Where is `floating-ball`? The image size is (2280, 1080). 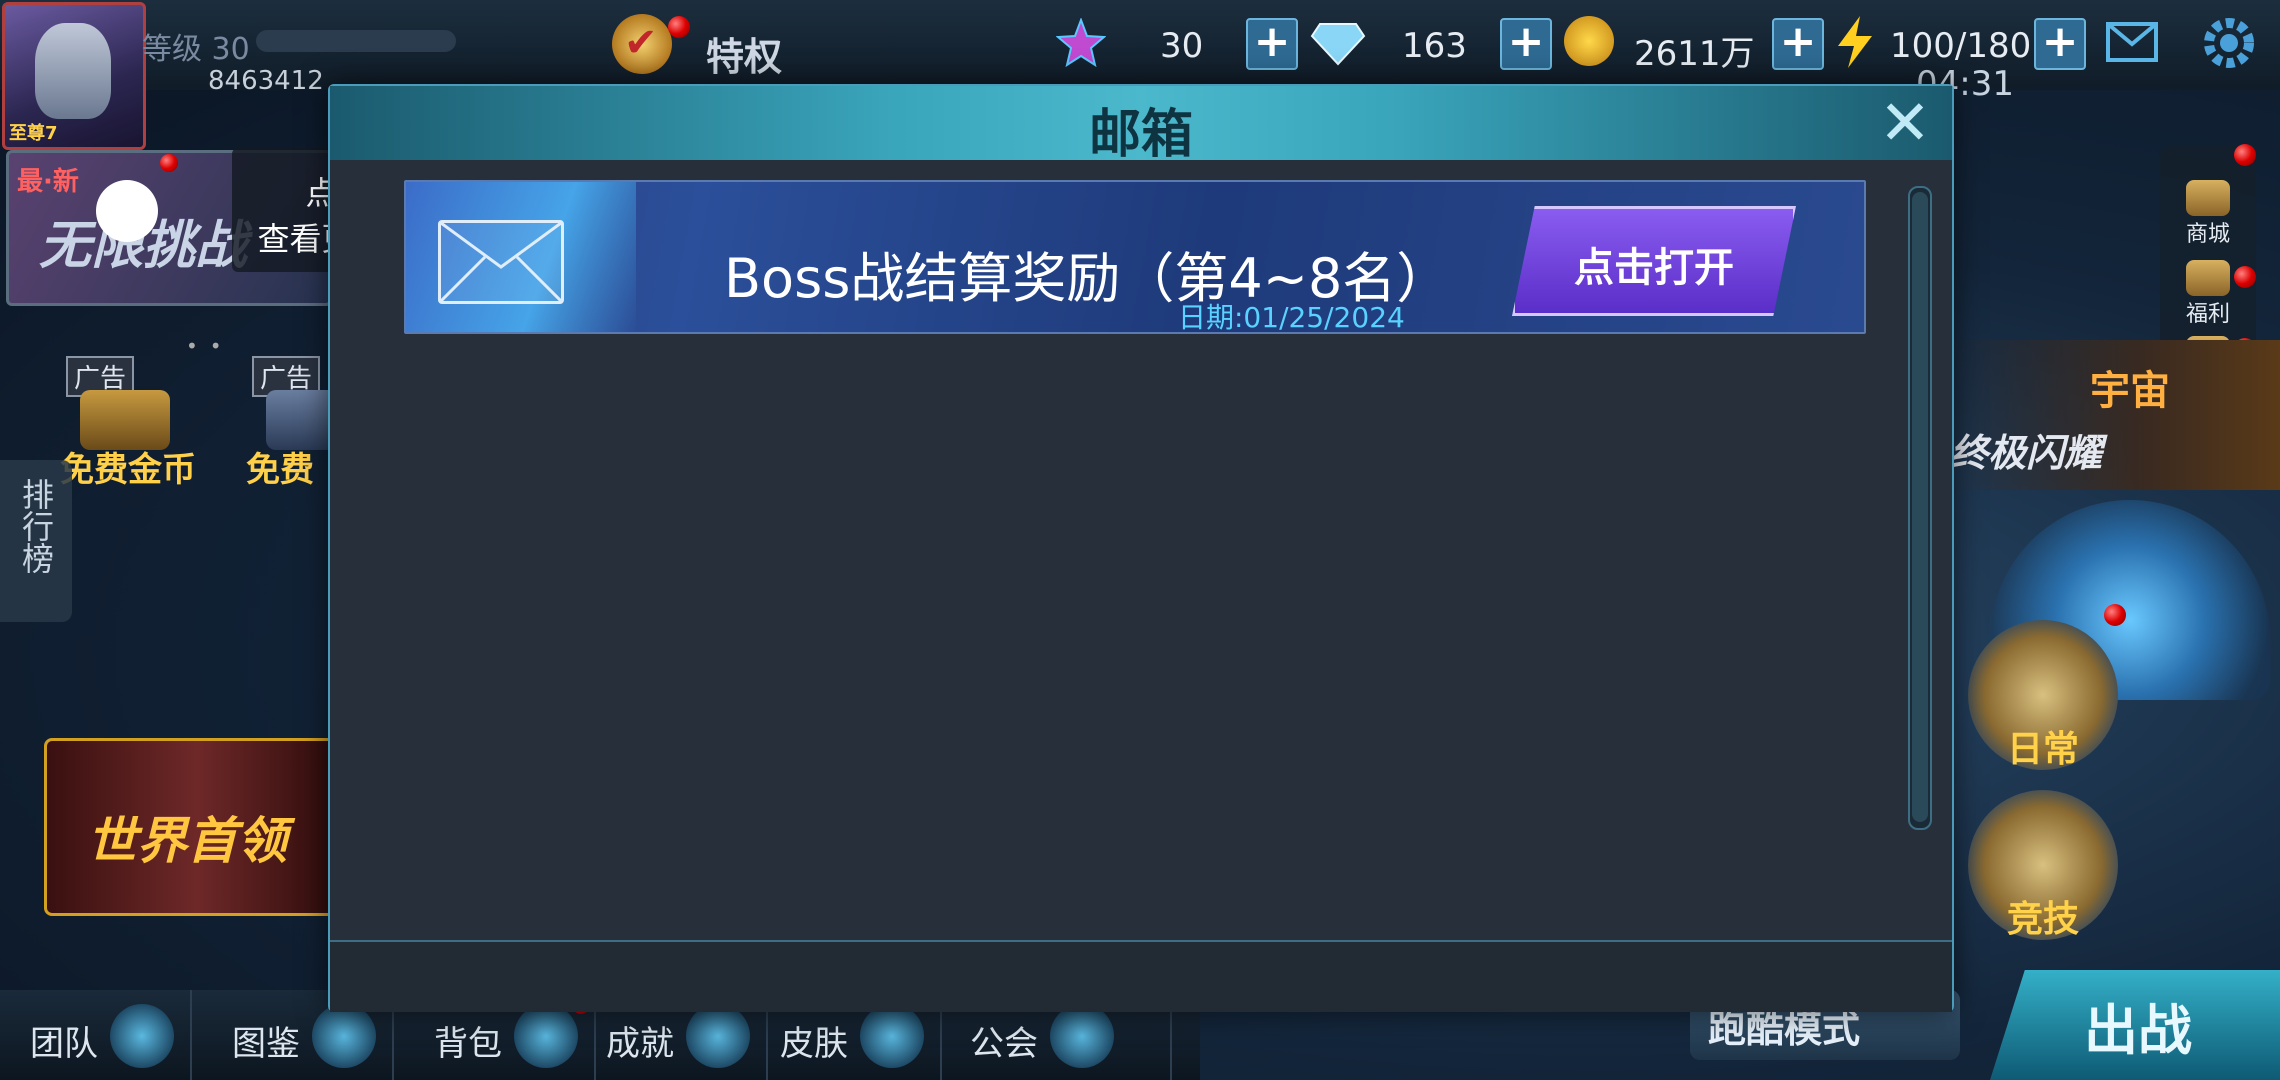
floating-ball is located at coordinates (127, 211).